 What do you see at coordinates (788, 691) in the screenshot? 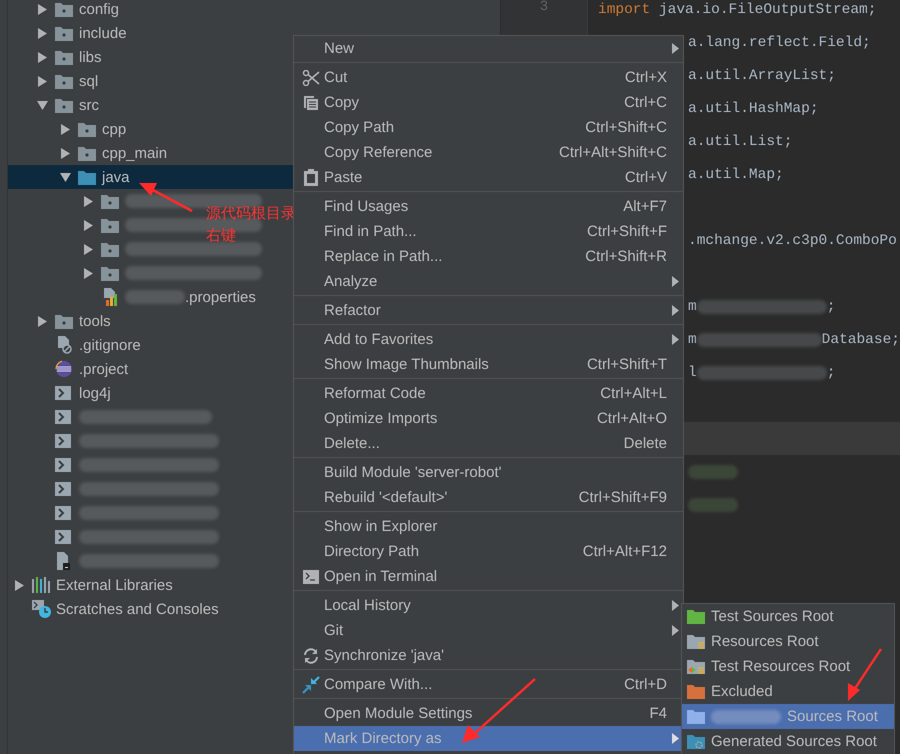
I see `menu-item: Excluded` at bounding box center [788, 691].